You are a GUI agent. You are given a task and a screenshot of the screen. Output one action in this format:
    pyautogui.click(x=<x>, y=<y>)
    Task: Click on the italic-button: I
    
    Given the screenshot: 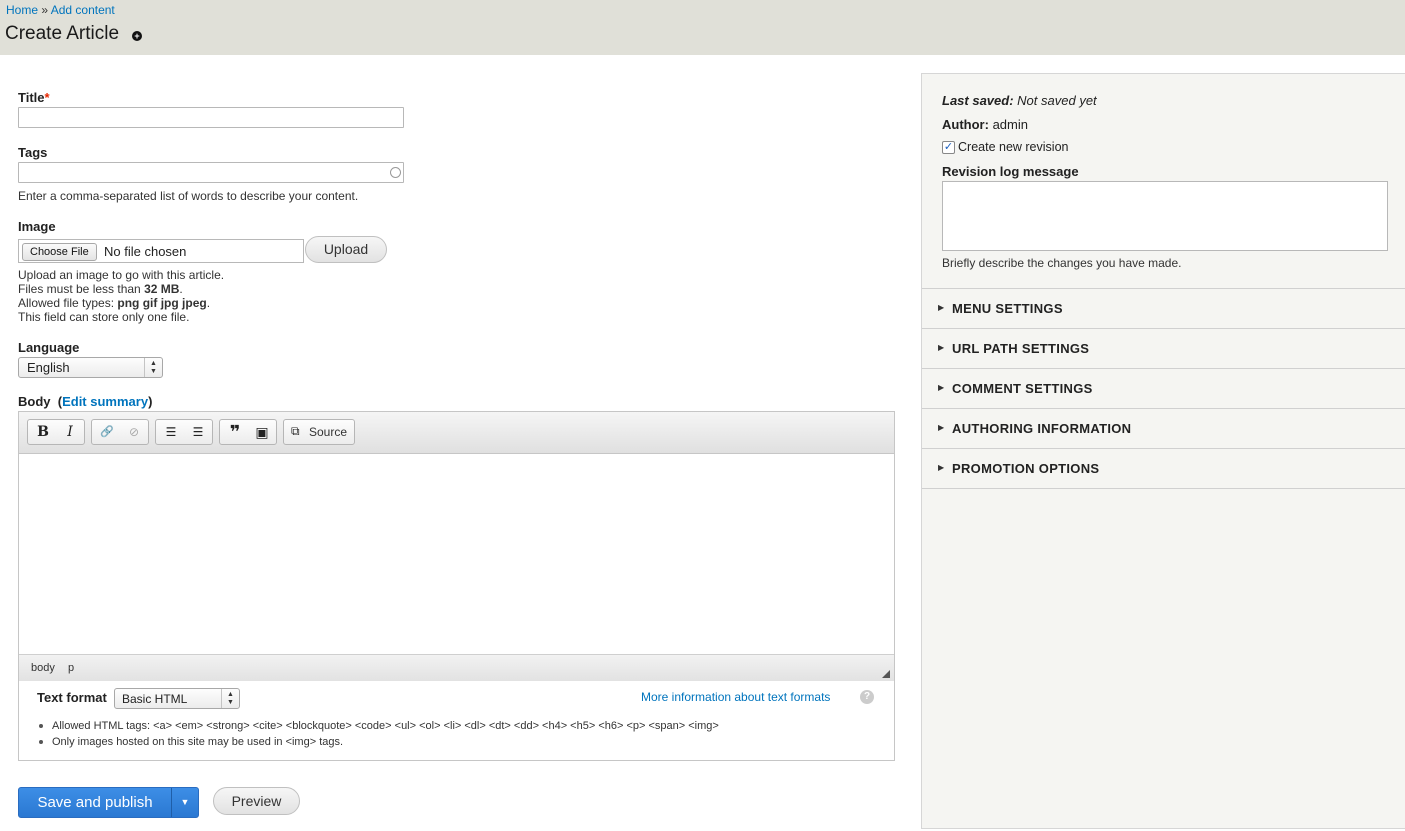 What is the action you would take?
    pyautogui.click(x=70, y=432)
    